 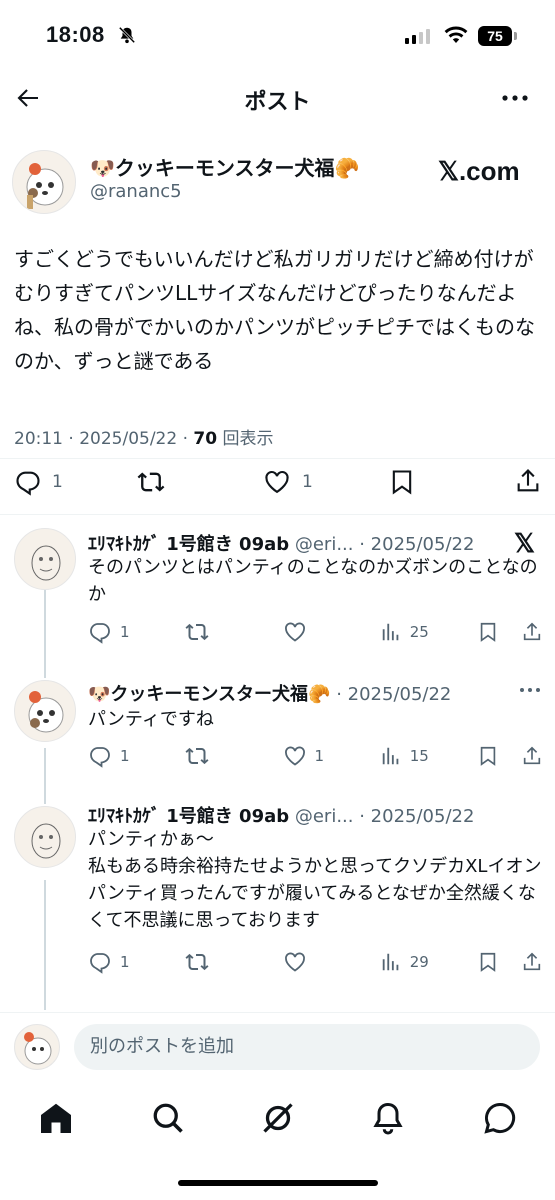 I want to click on views-count: 25, so click(x=419, y=632).